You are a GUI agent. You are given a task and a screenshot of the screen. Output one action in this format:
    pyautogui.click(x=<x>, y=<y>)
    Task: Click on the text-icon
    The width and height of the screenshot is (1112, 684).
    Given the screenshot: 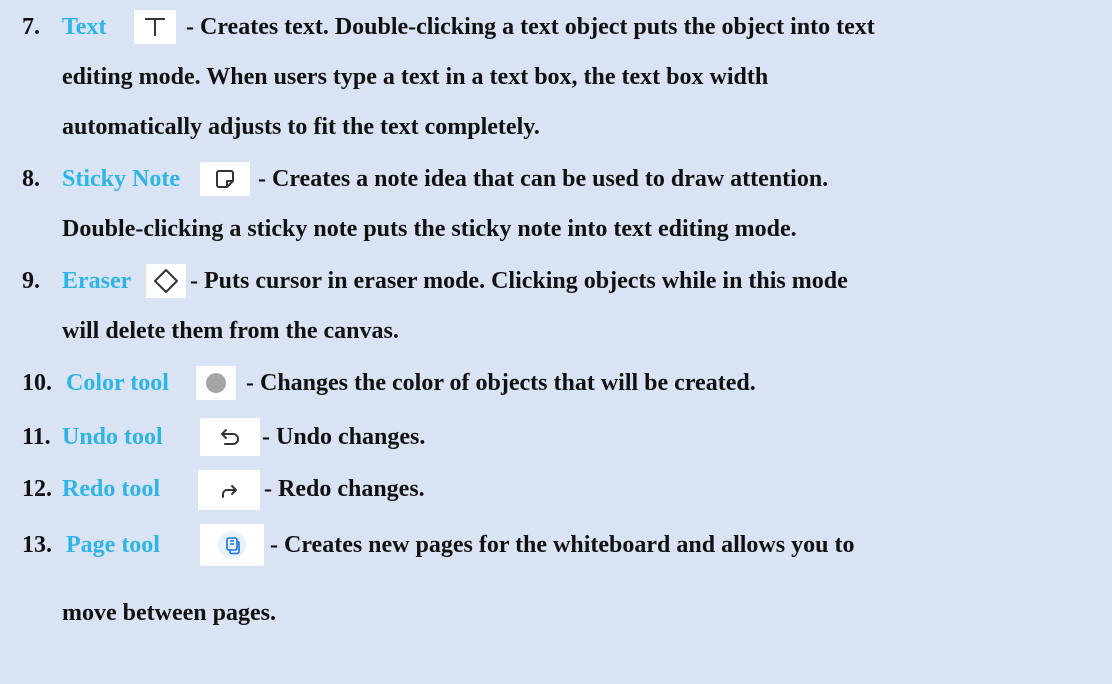 What is the action you would take?
    pyautogui.click(x=155, y=27)
    